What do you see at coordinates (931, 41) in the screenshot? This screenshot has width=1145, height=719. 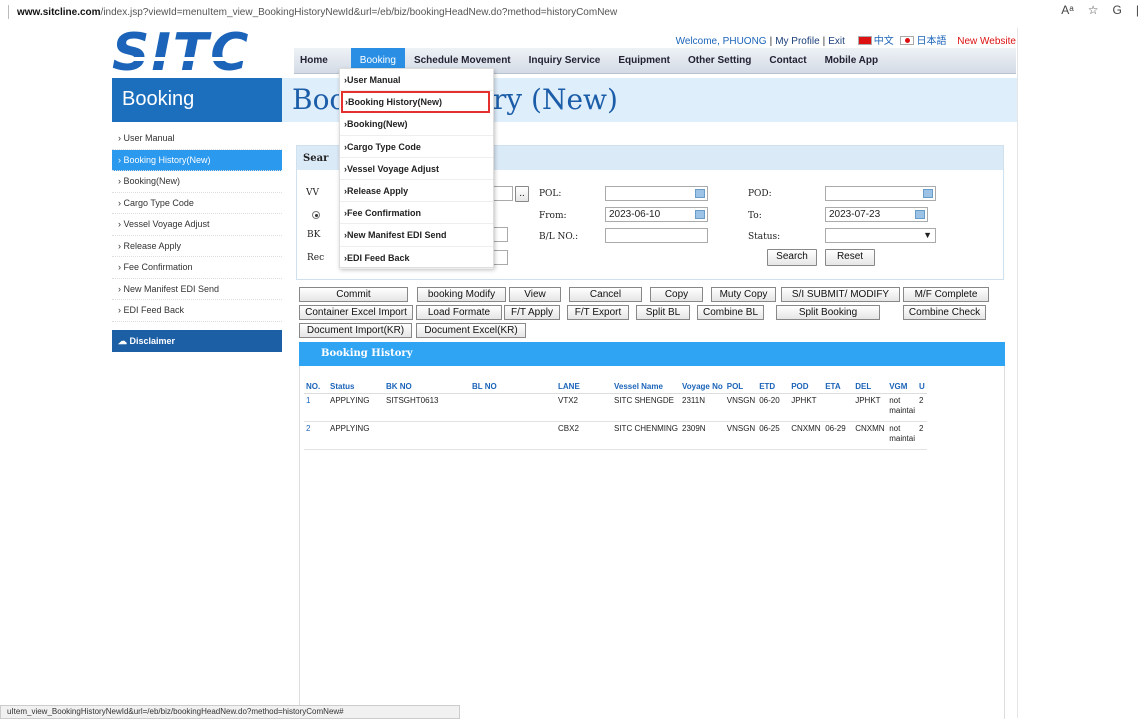 I see `lang-jp-link: 日本語` at bounding box center [931, 41].